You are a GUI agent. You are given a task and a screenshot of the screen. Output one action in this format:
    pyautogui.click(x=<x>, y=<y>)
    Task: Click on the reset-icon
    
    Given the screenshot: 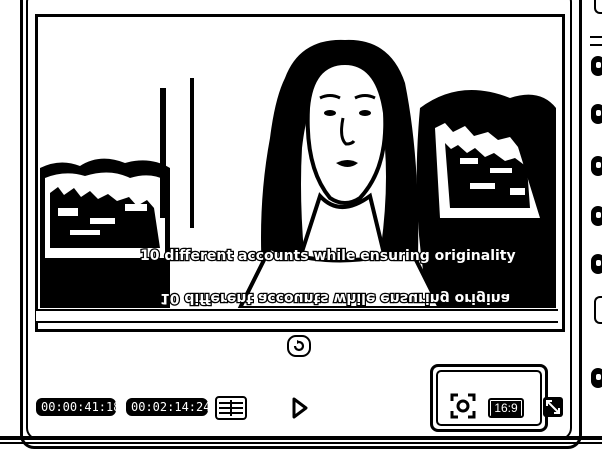 What is the action you would take?
    pyautogui.click(x=299, y=346)
    